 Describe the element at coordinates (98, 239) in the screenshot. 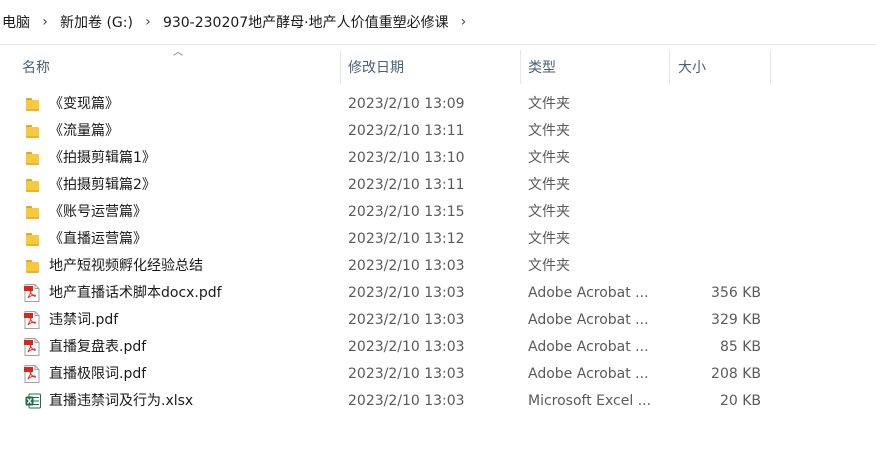

I see `file-name: 《直播运营篇》` at that location.